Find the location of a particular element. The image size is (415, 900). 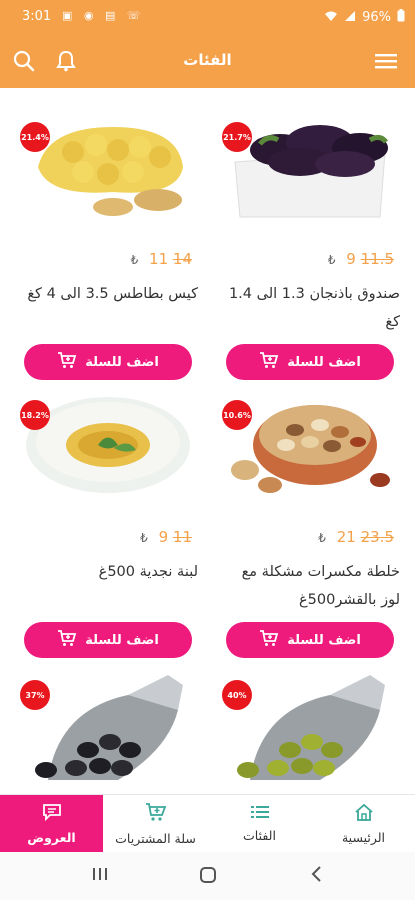

price: 11 is located at coordinates (159, 259).